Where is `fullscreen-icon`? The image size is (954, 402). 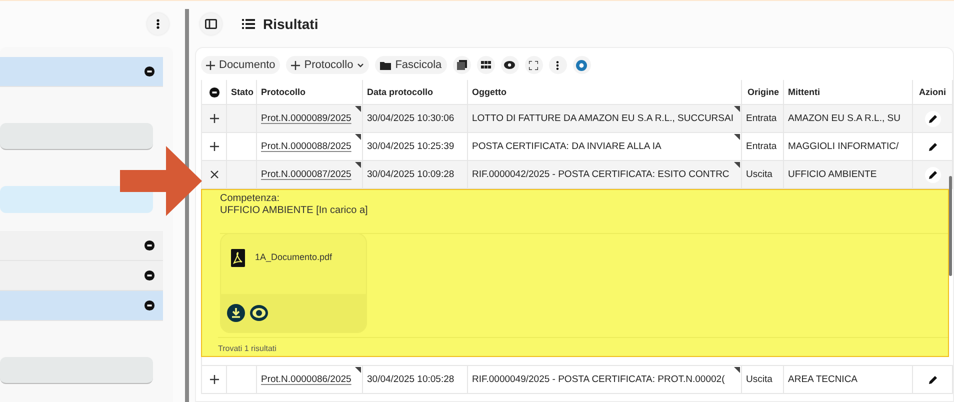
fullscreen-icon is located at coordinates (533, 65).